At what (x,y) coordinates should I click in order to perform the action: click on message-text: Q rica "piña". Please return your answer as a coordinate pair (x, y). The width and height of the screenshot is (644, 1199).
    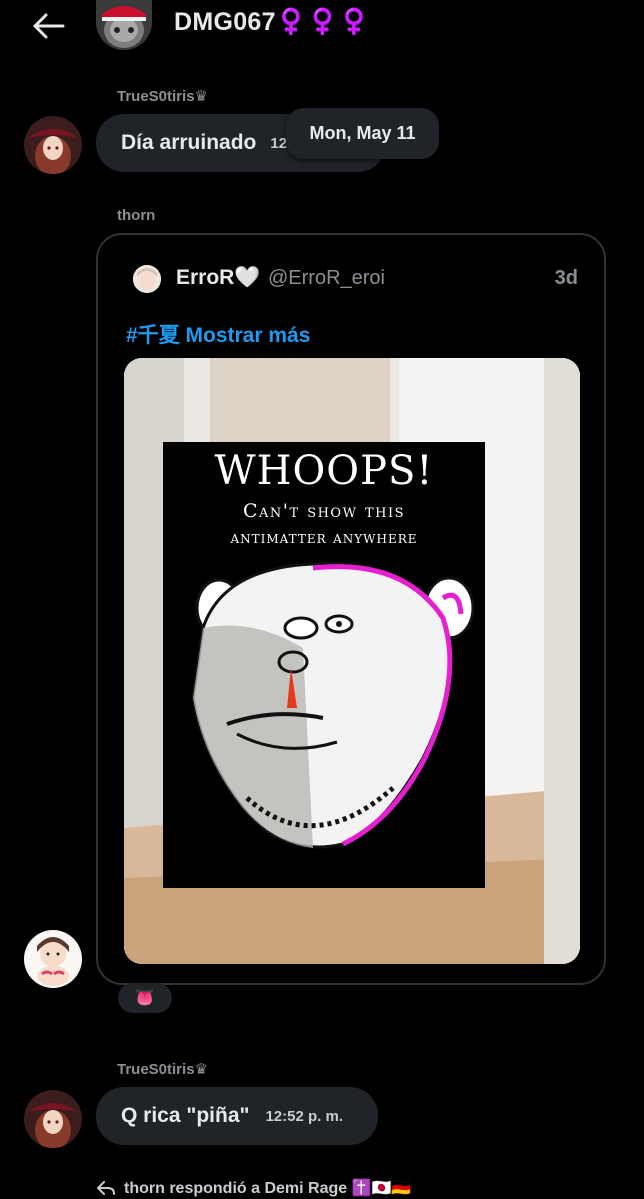
    Looking at the image, I should click on (185, 1115).